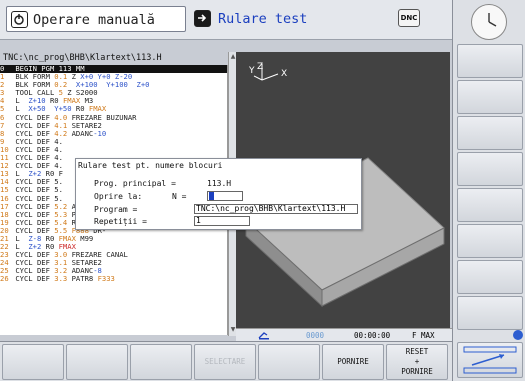 The image size is (525, 381). Describe the element at coordinates (489, 22) in the screenshot. I see `clock-icon` at that location.